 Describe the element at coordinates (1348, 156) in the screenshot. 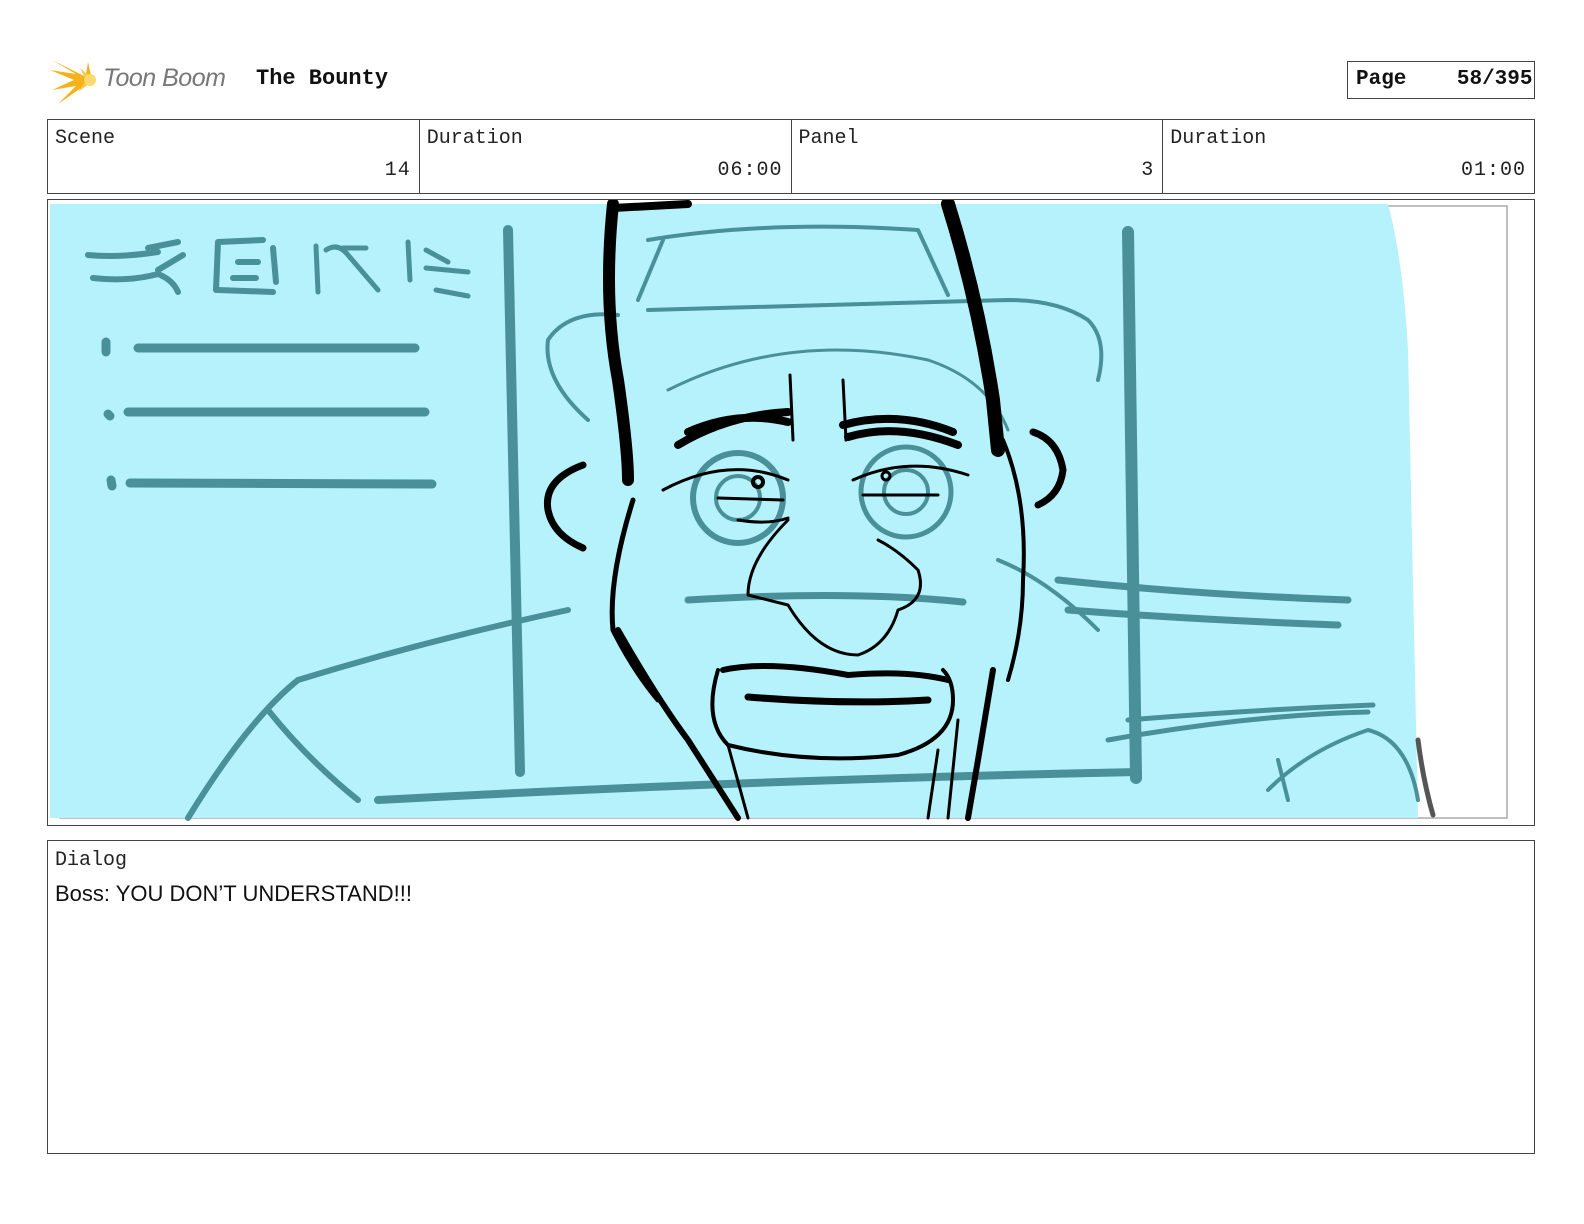

I see `panel-duration-cell: Duration 01:00` at that location.